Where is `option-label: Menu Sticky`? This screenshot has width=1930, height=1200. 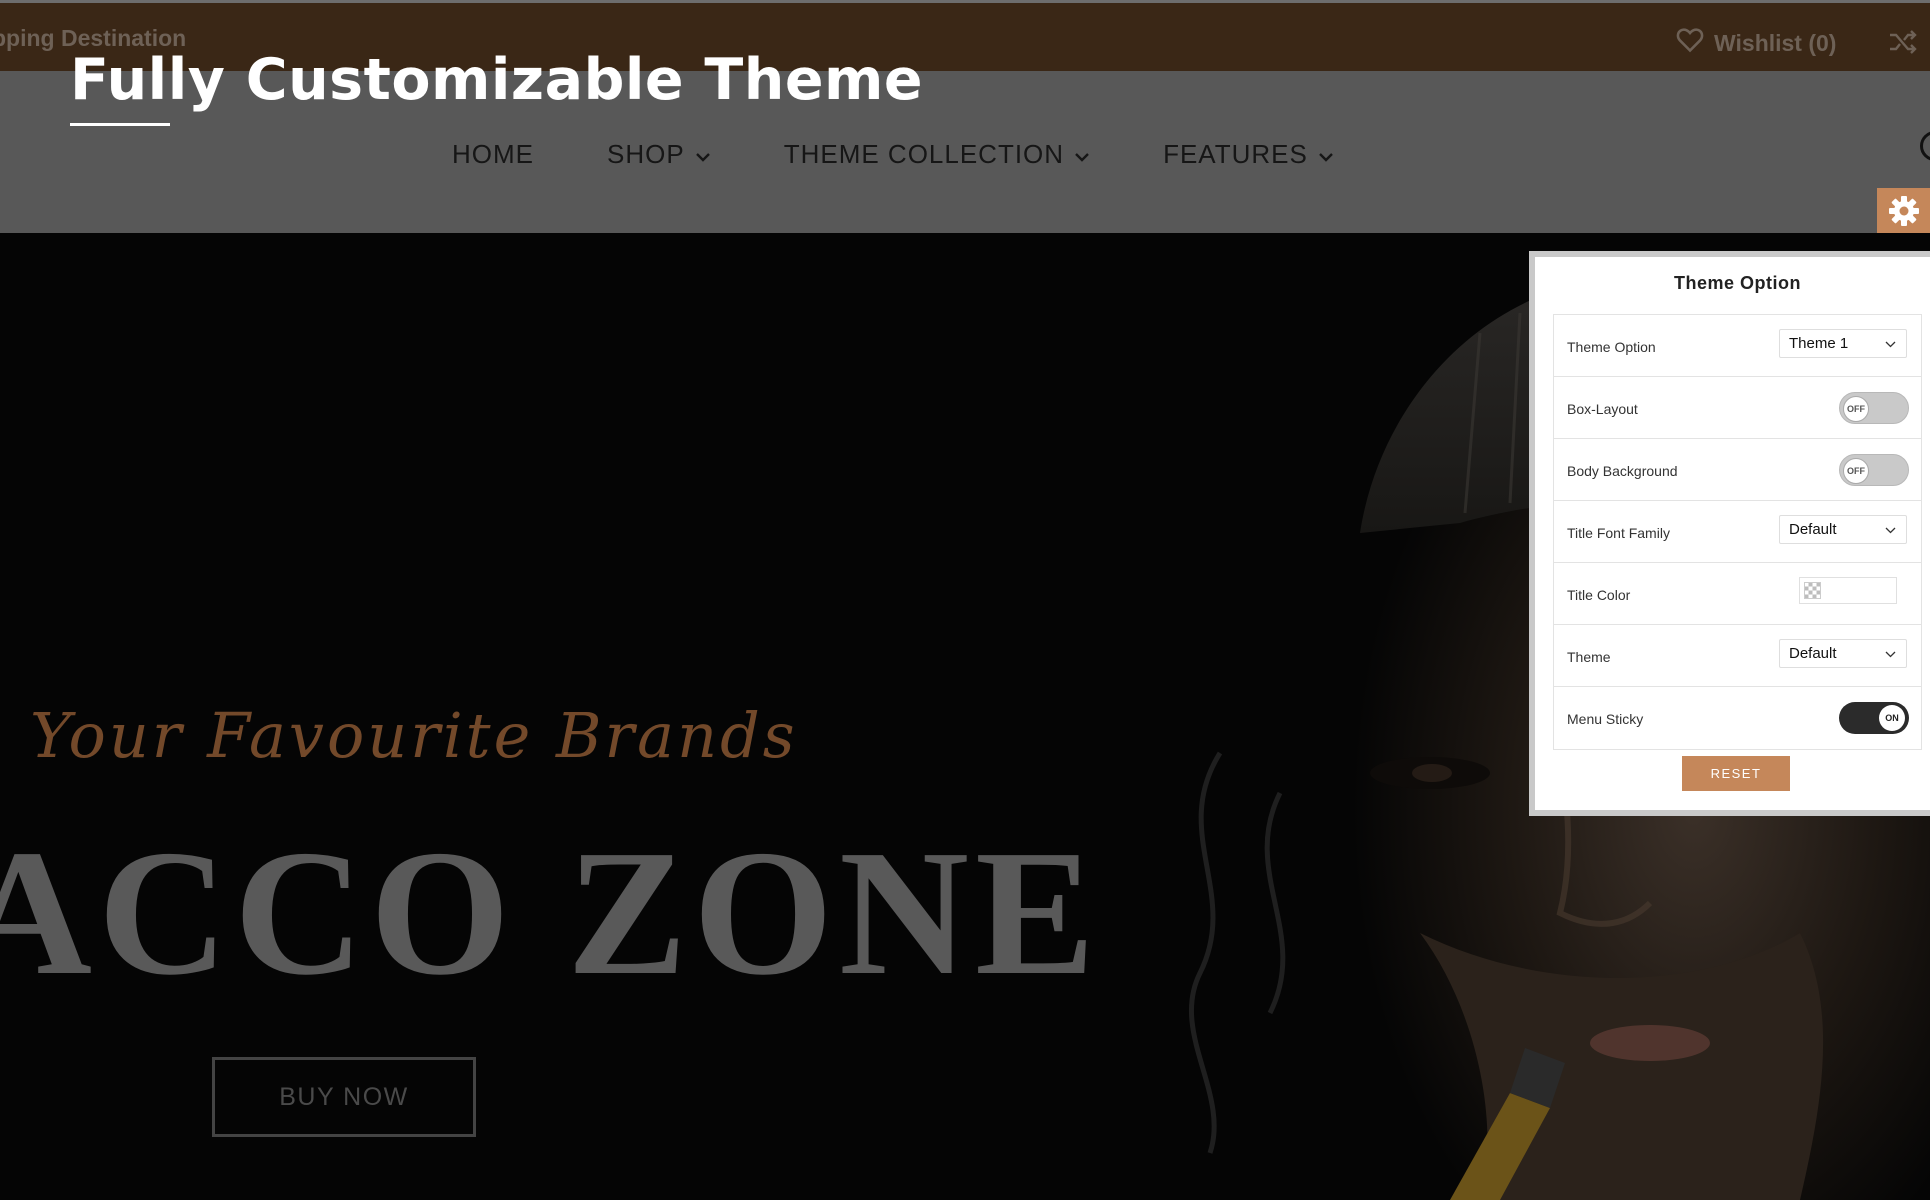 option-label: Menu Sticky is located at coordinates (1605, 719).